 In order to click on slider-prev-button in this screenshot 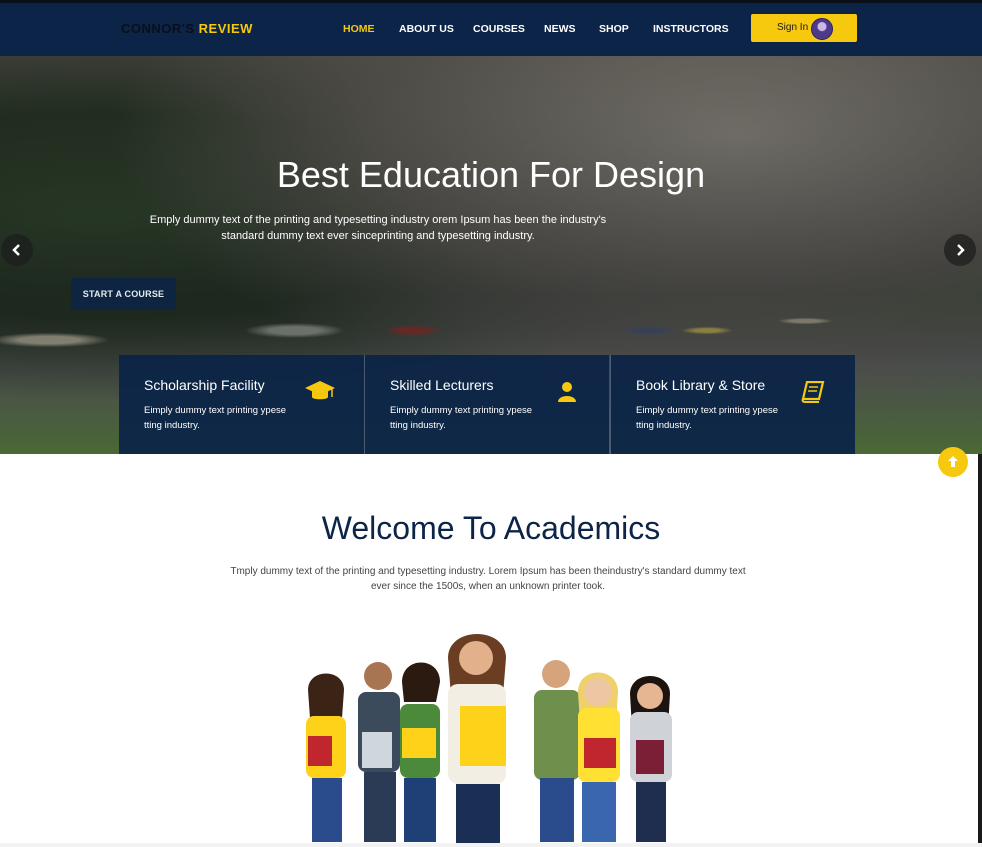, I will do `click(17, 250)`.